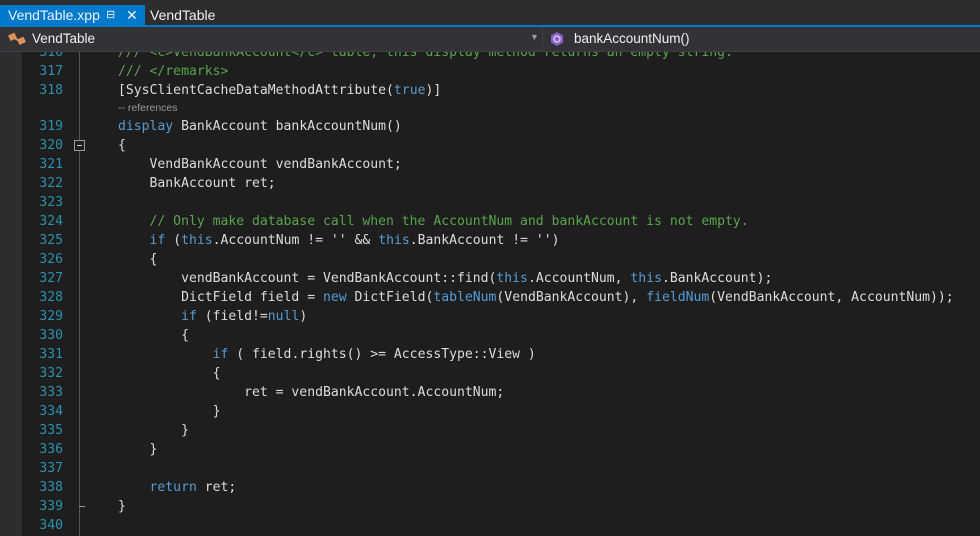  I want to click on line-number: 318, so click(51, 90).